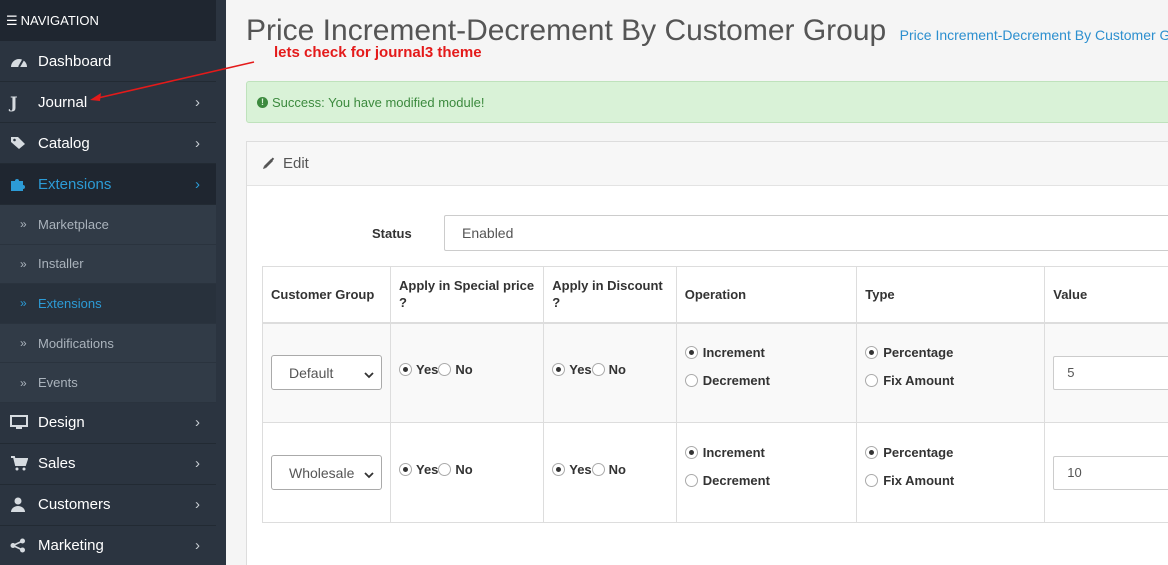 This screenshot has height=565, width=1168. Describe the element at coordinates (71, 546) in the screenshot. I see `sidebar-item-label: Marketing` at that location.